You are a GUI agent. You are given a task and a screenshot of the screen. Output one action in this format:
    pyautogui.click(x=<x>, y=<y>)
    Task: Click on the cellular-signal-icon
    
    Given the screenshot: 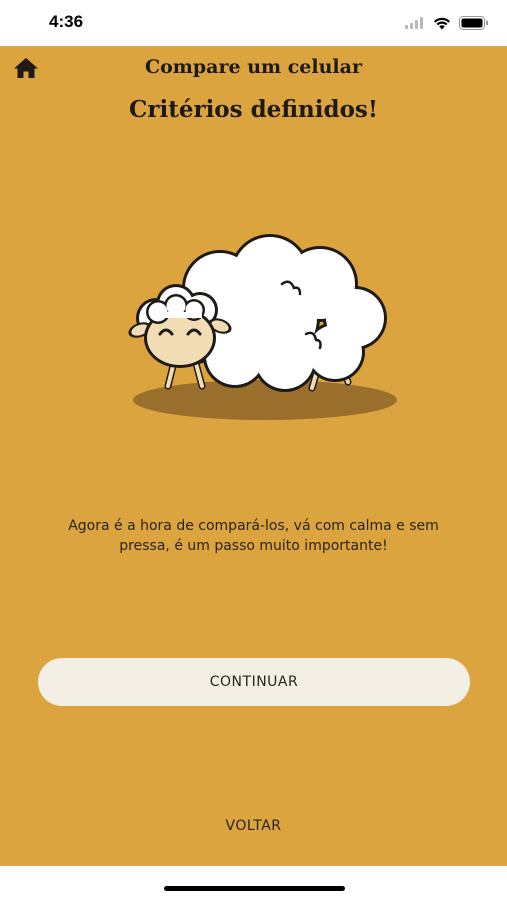 What is the action you would take?
    pyautogui.click(x=414, y=23)
    